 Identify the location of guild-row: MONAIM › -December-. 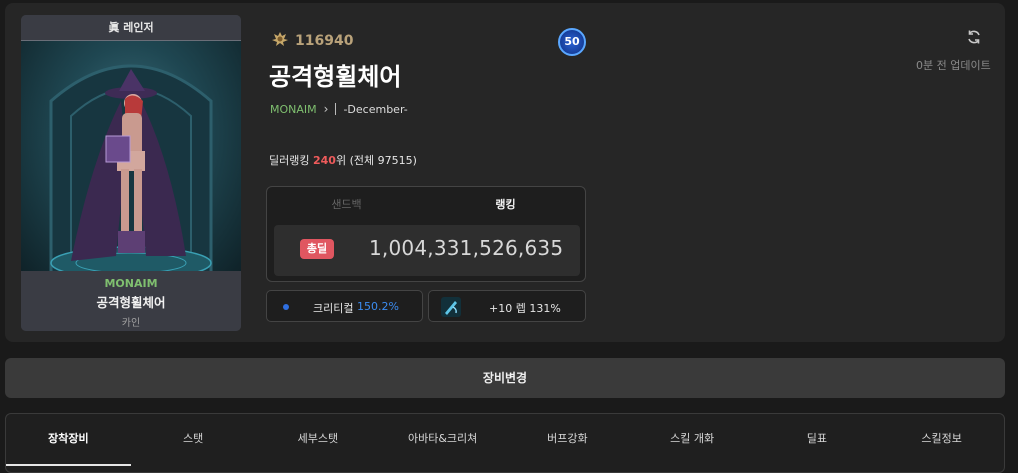
(339, 109).